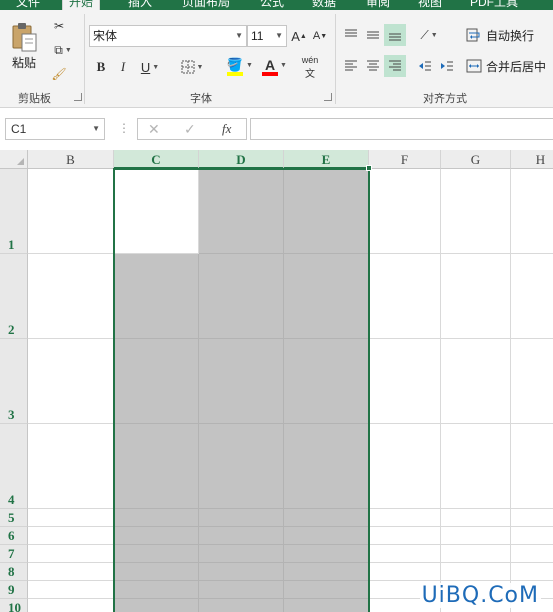 This screenshot has height=612, width=553. Describe the element at coordinates (326, 211) in the screenshot. I see `cell-e1` at that location.